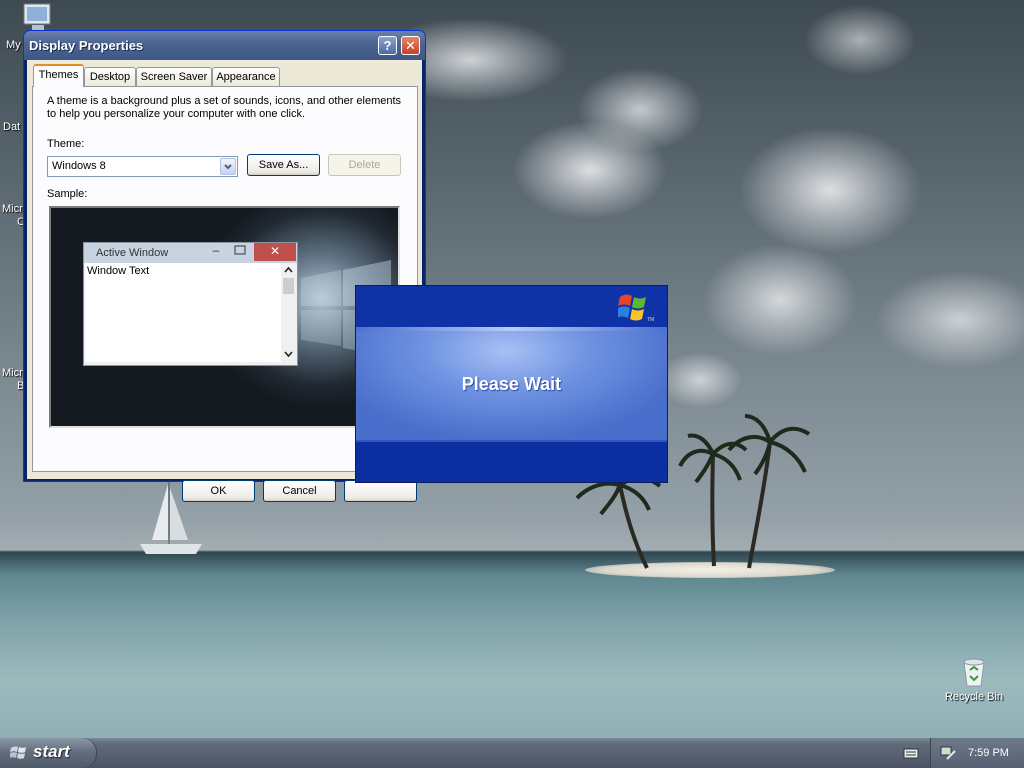 This screenshot has height=768, width=1024. What do you see at coordinates (246, 76) in the screenshot?
I see `tab-appearance: Appearance` at bounding box center [246, 76].